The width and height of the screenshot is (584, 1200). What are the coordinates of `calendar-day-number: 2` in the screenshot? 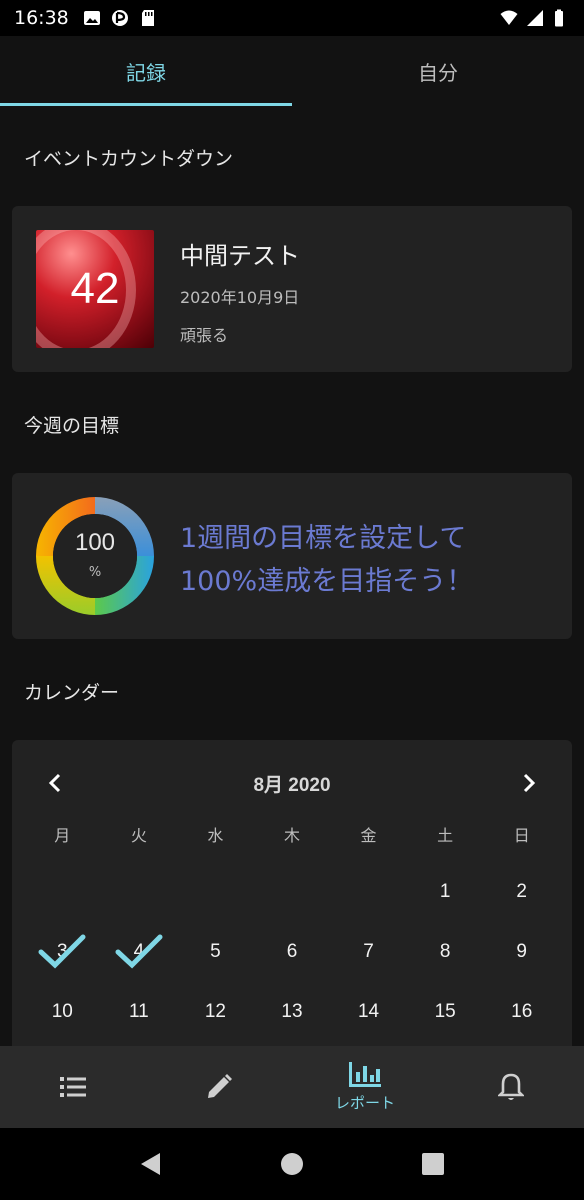 It's located at (521, 891).